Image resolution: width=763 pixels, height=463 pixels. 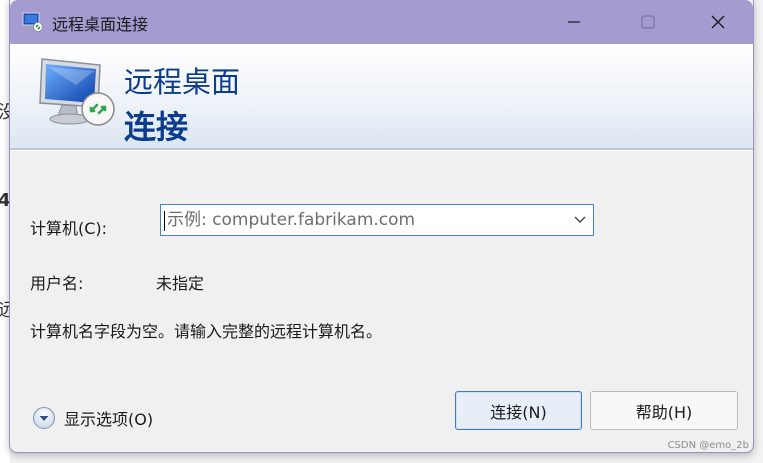 I want to click on close-icon, so click(x=718, y=22).